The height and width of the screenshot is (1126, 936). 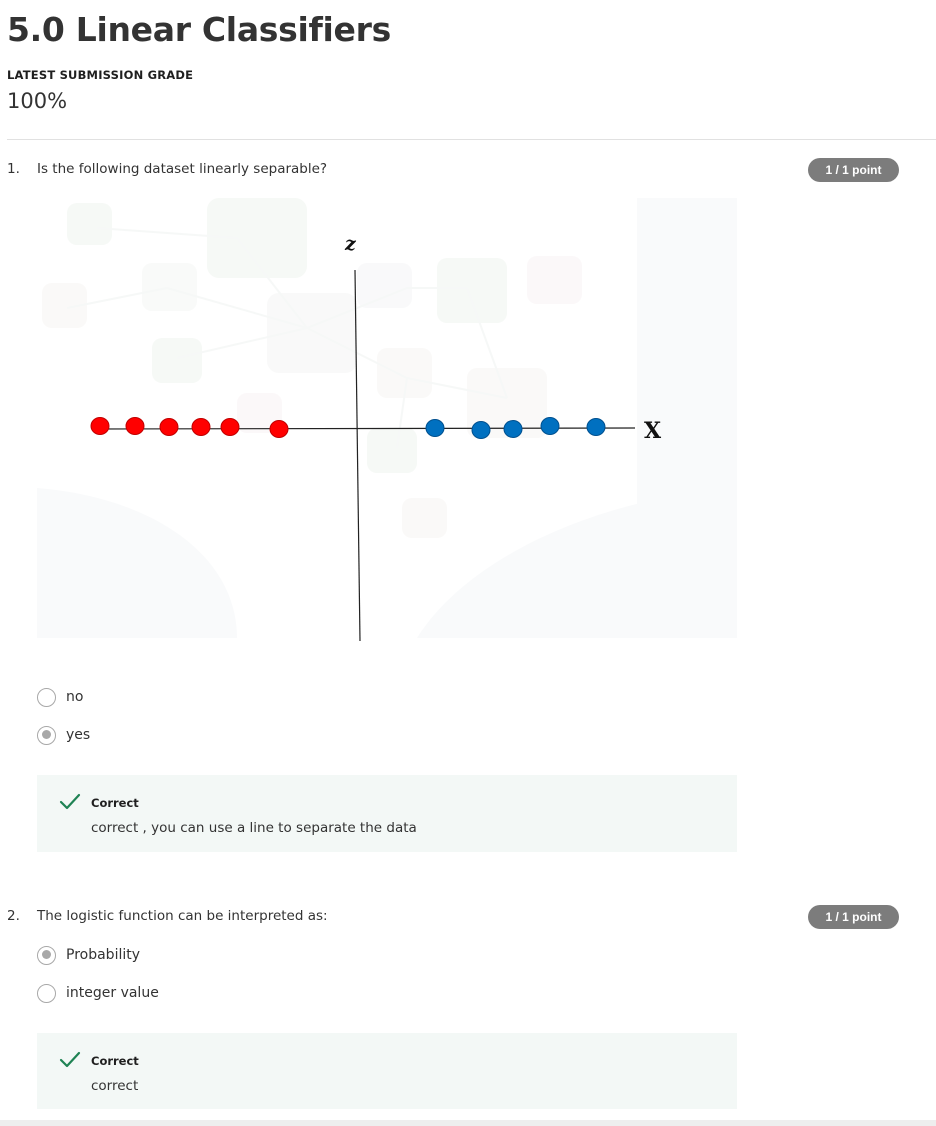 What do you see at coordinates (350, 244) in the screenshot?
I see `z-axis-label: z` at bounding box center [350, 244].